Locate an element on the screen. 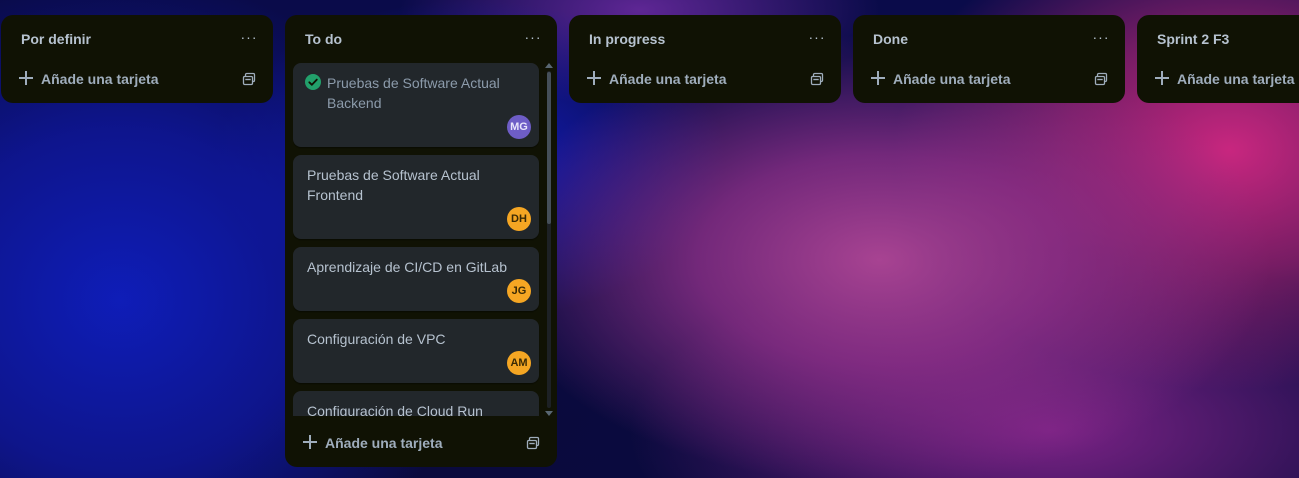 This screenshot has height=478, width=1299. list-in-progress: In progress ··· Añade una tarjeta is located at coordinates (705, 59).